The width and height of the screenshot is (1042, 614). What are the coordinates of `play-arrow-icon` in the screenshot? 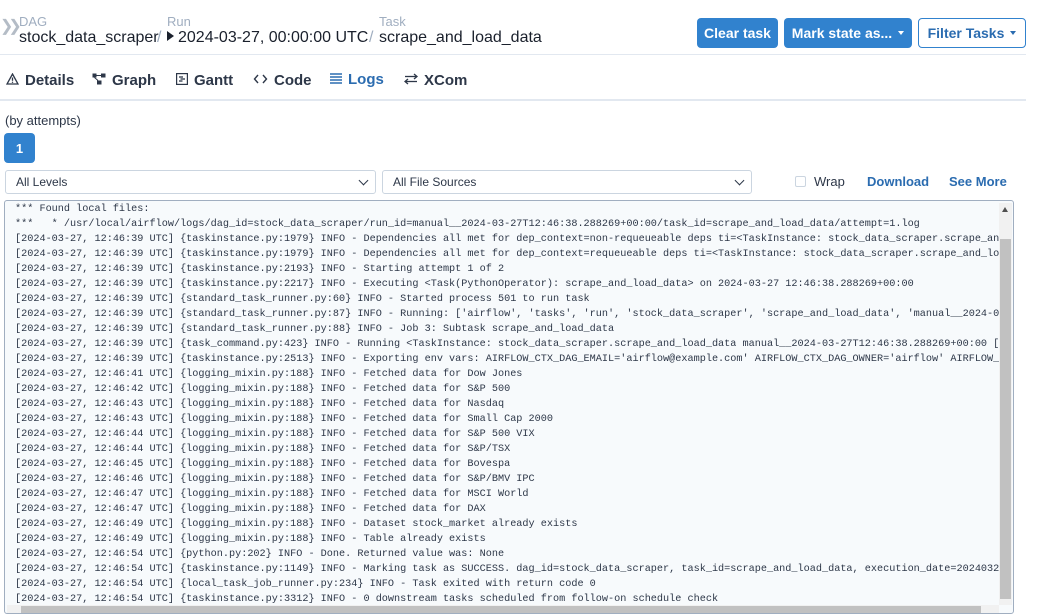 It's located at (170, 36).